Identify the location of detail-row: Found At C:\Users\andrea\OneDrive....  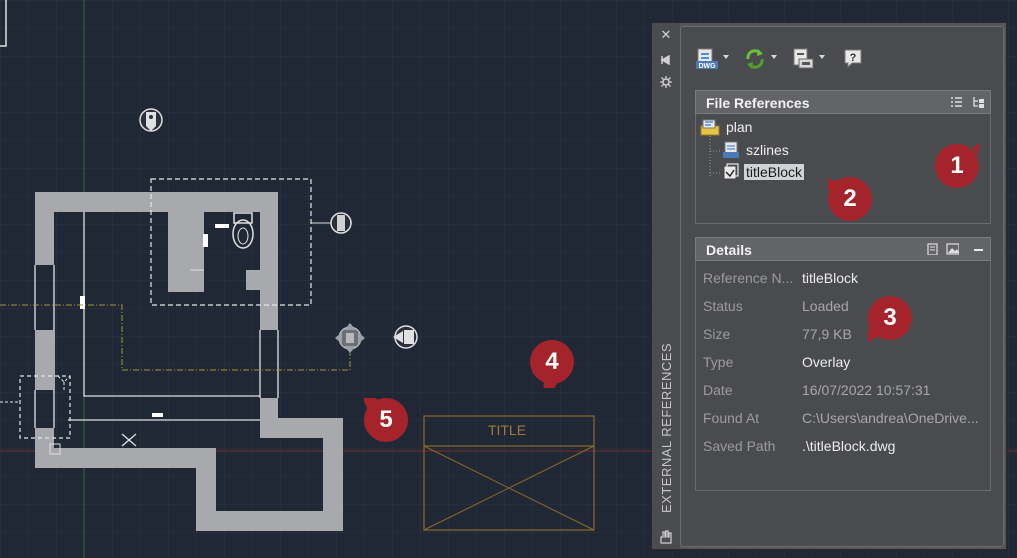
(841, 418).